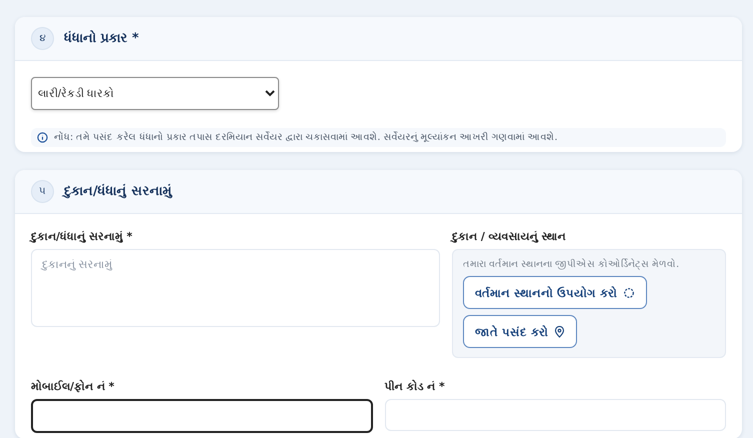 This screenshot has width=753, height=438. Describe the element at coordinates (629, 292) in the screenshot. I see `target-icon` at that location.